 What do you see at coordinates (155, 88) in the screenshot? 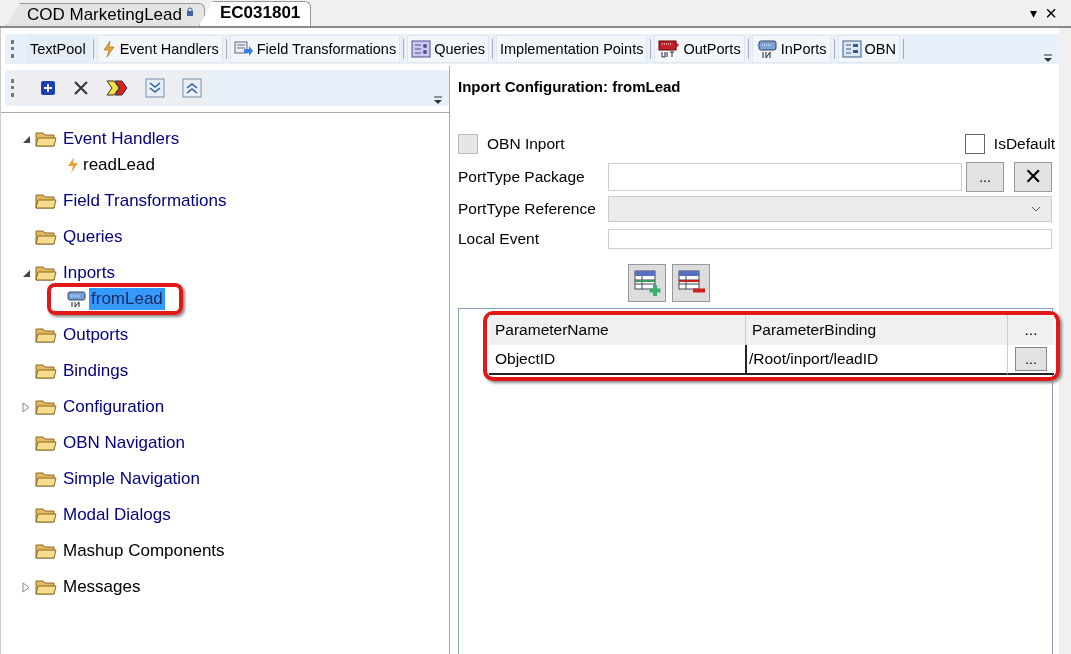
I see `expand-all-icon` at bounding box center [155, 88].